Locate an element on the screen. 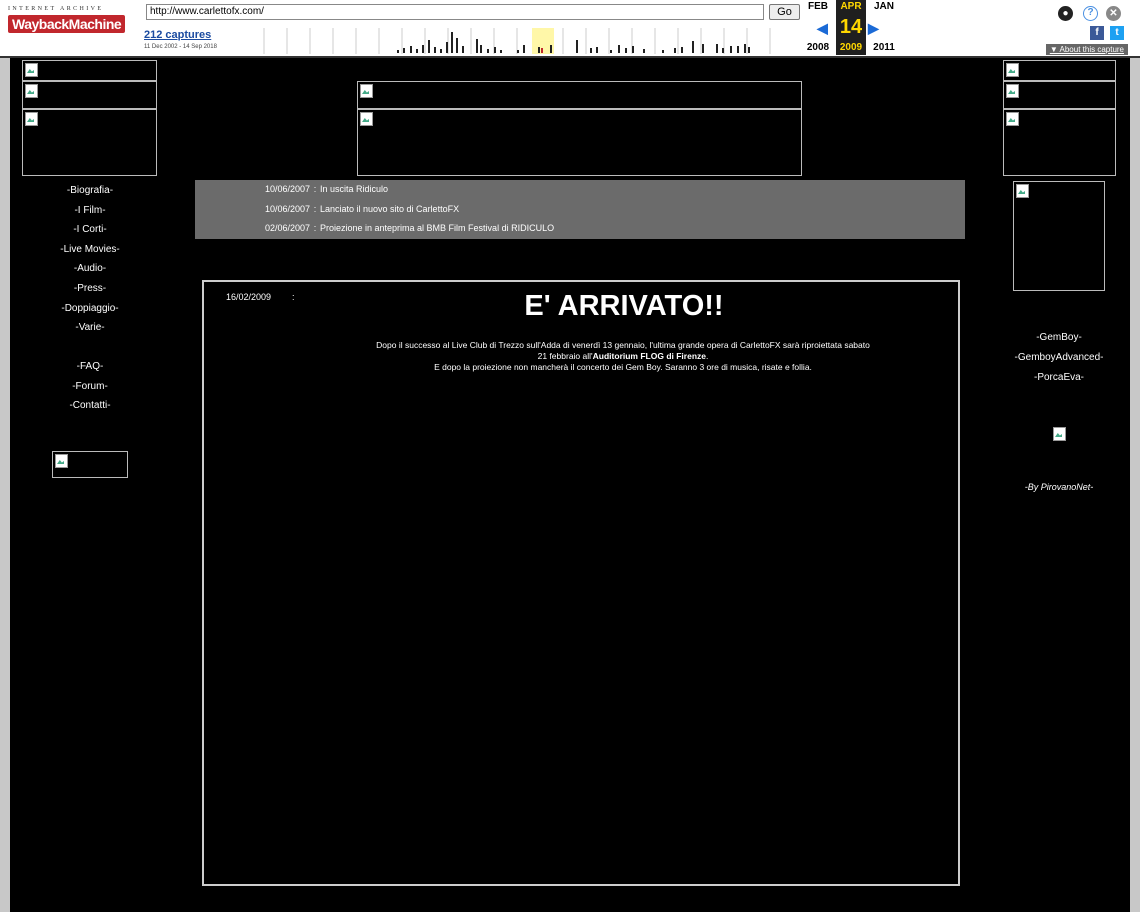 The height and width of the screenshot is (912, 1140). facebook-icon: f is located at coordinates (1097, 33).